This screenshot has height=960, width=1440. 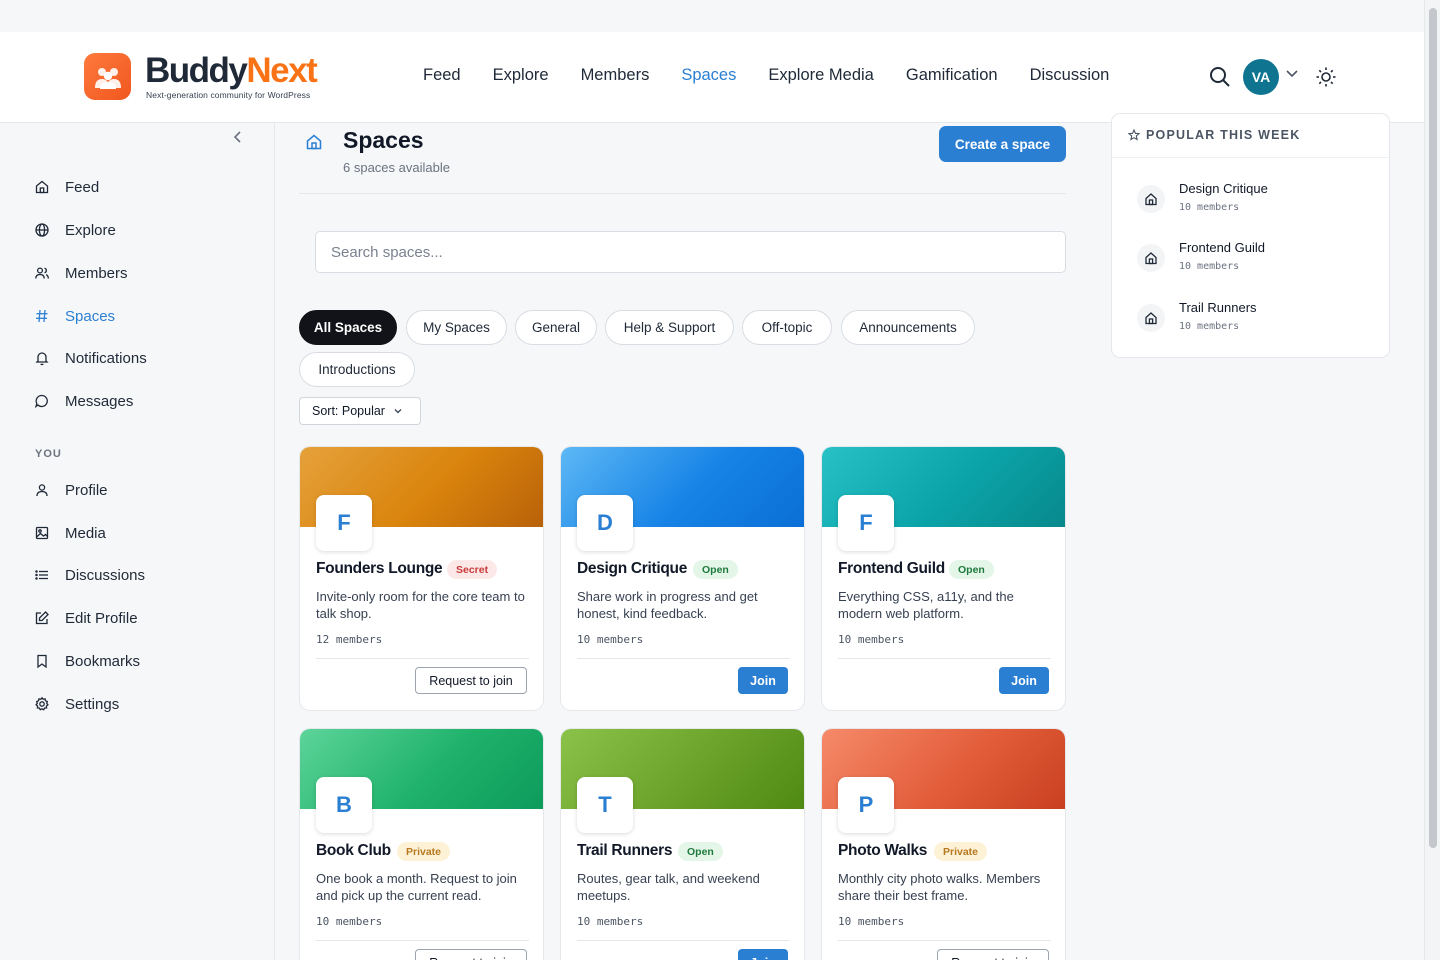 I want to click on sidebar-item-label: Messages, so click(x=99, y=401).